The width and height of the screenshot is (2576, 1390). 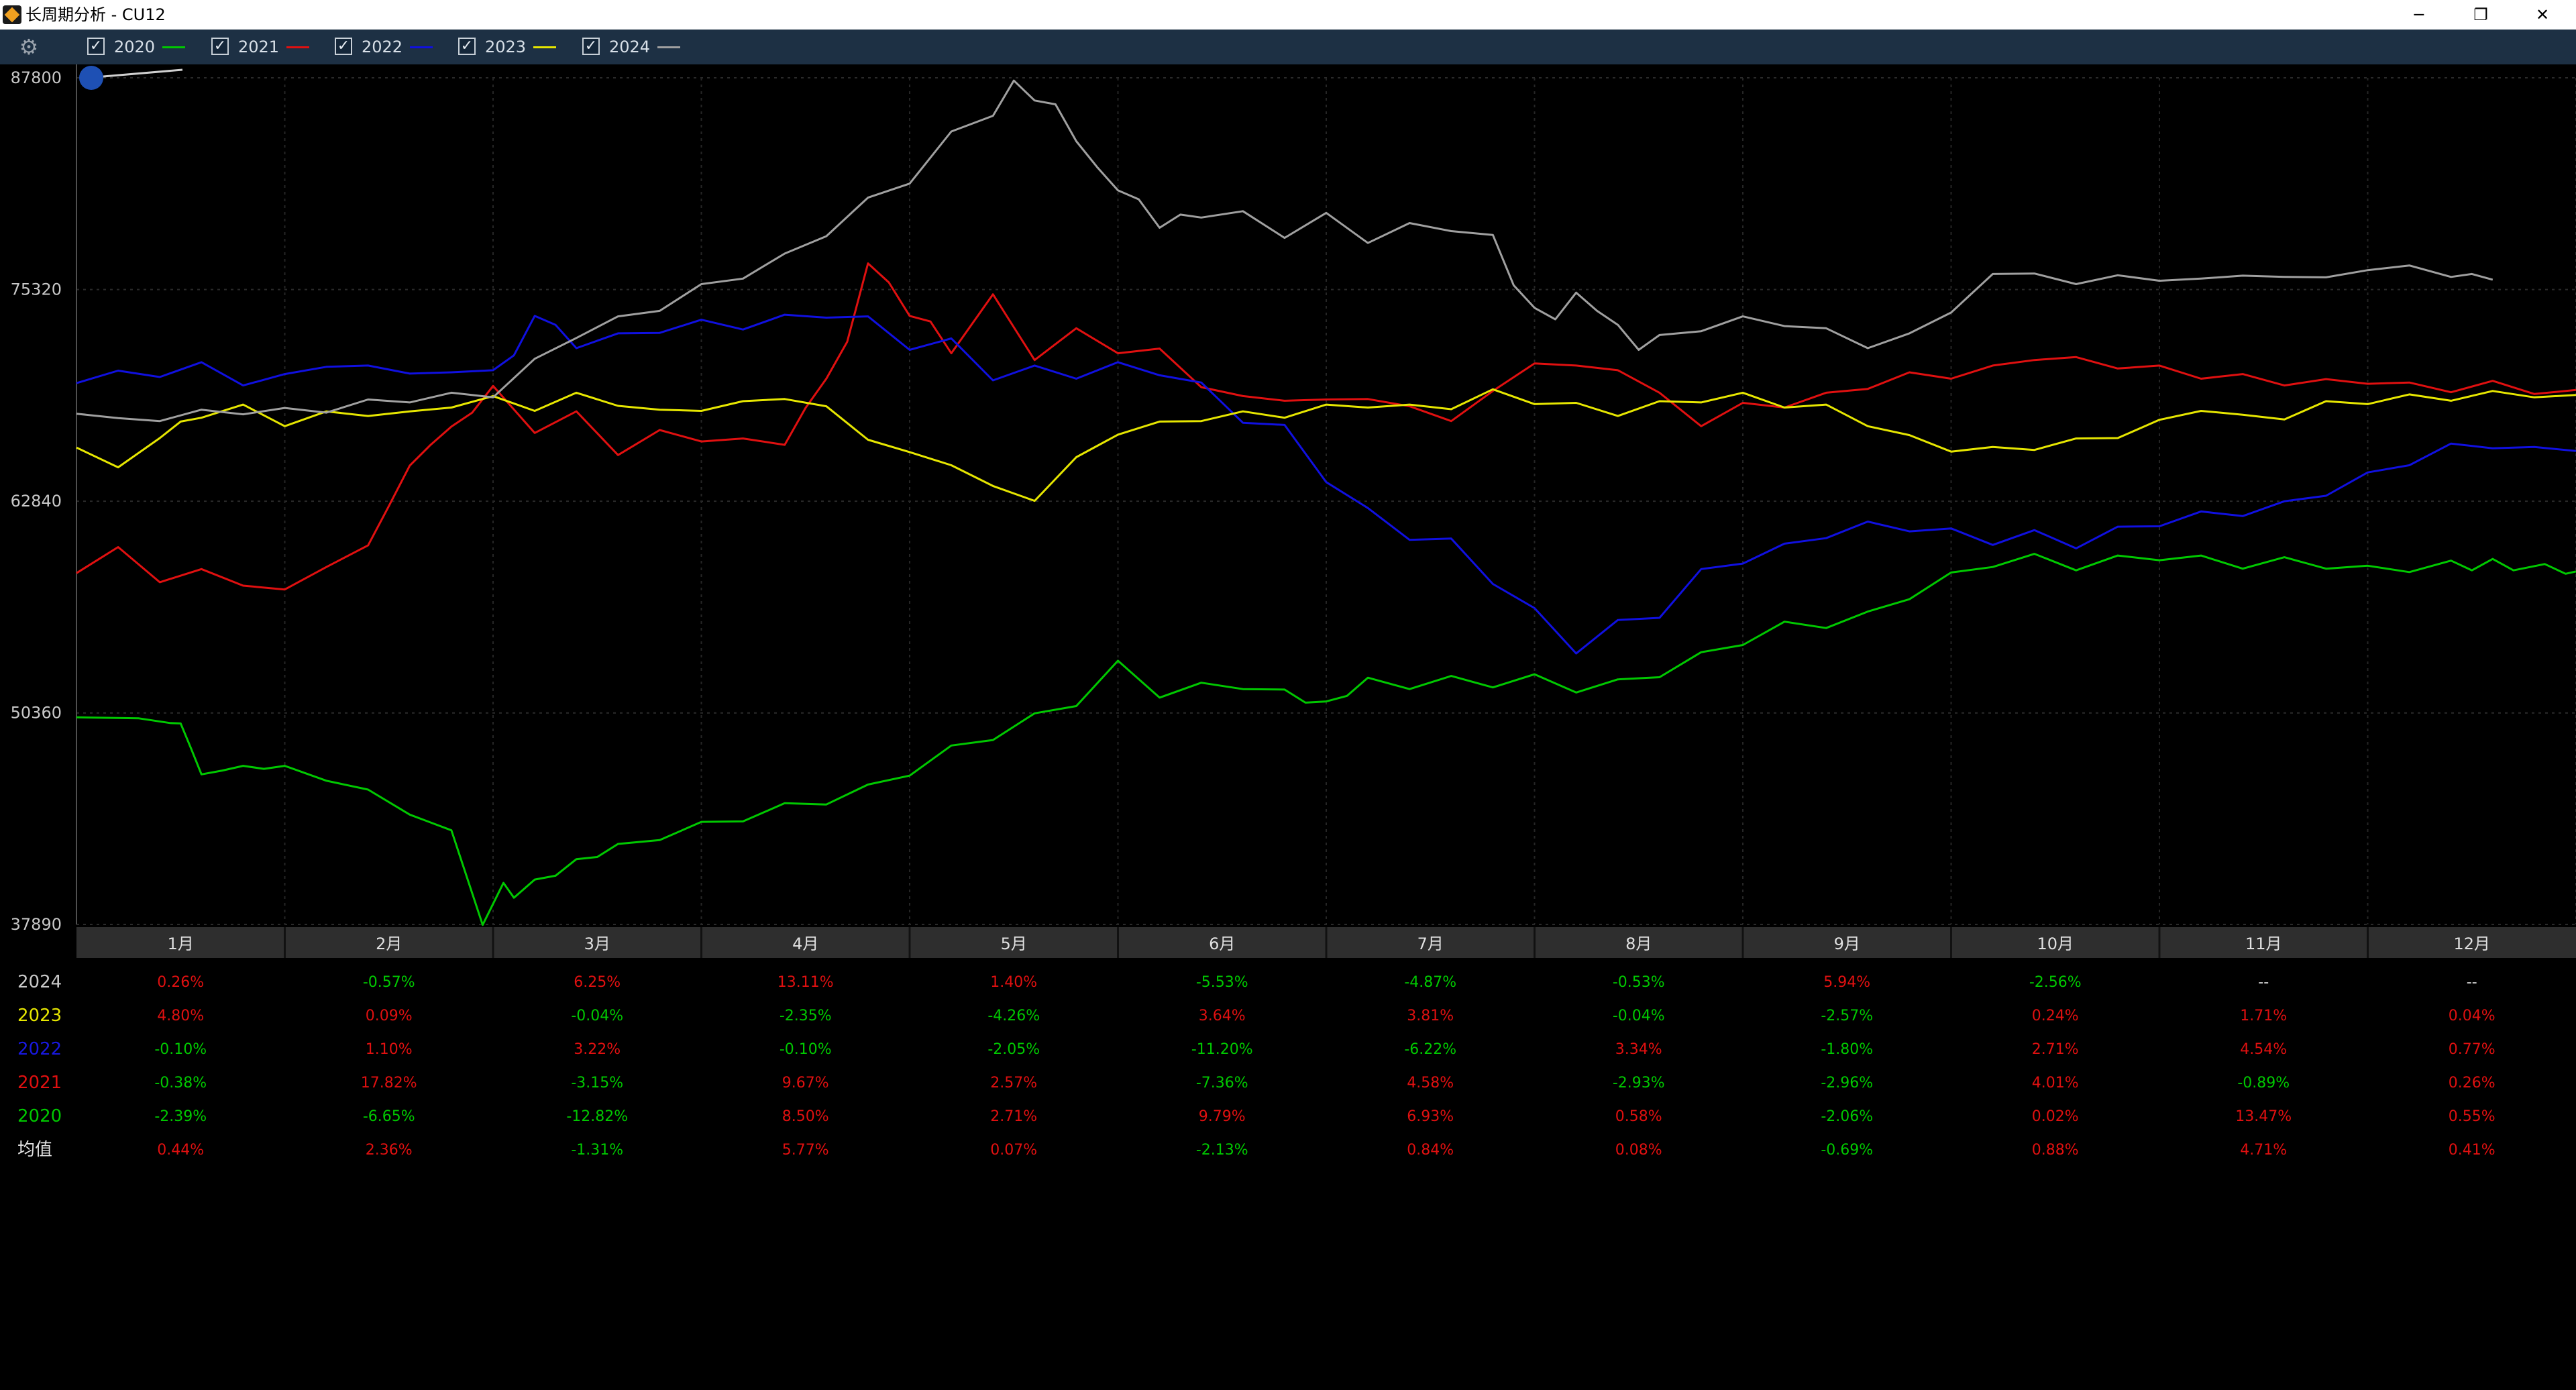 I want to click on crosshair-dot, so click(x=91, y=78).